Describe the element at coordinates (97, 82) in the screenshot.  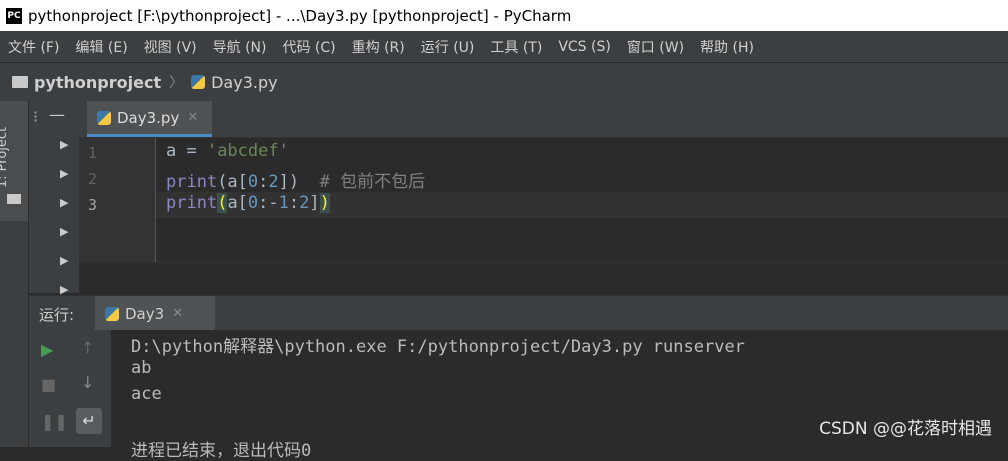
I see `breadcrumb-project: pythonproject` at that location.